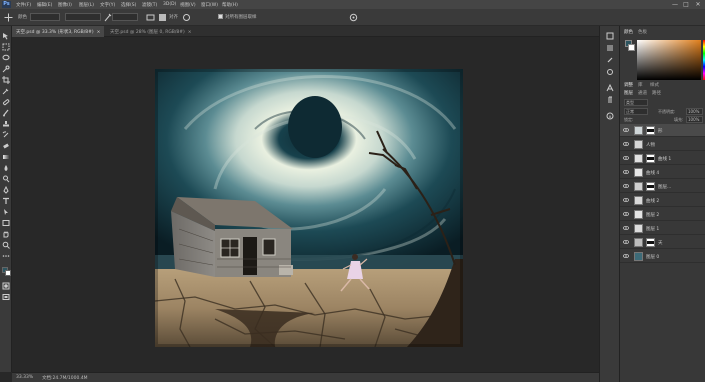  I want to click on clone-source-panel-icon, so click(610, 72).